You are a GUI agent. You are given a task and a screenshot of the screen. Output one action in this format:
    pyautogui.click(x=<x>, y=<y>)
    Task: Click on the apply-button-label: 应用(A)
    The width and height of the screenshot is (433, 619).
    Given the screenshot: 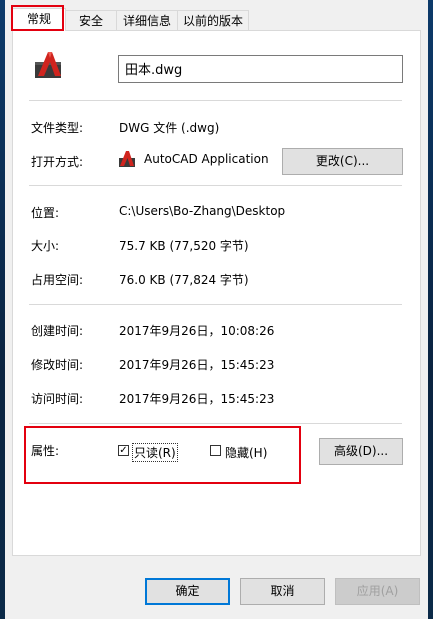 What is the action you would take?
    pyautogui.click(x=377, y=591)
    